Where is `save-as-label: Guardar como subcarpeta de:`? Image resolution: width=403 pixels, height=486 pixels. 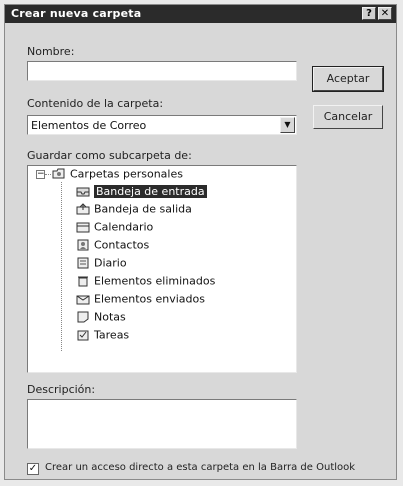 save-as-label: Guardar como subcarpeta de: is located at coordinates (109, 155).